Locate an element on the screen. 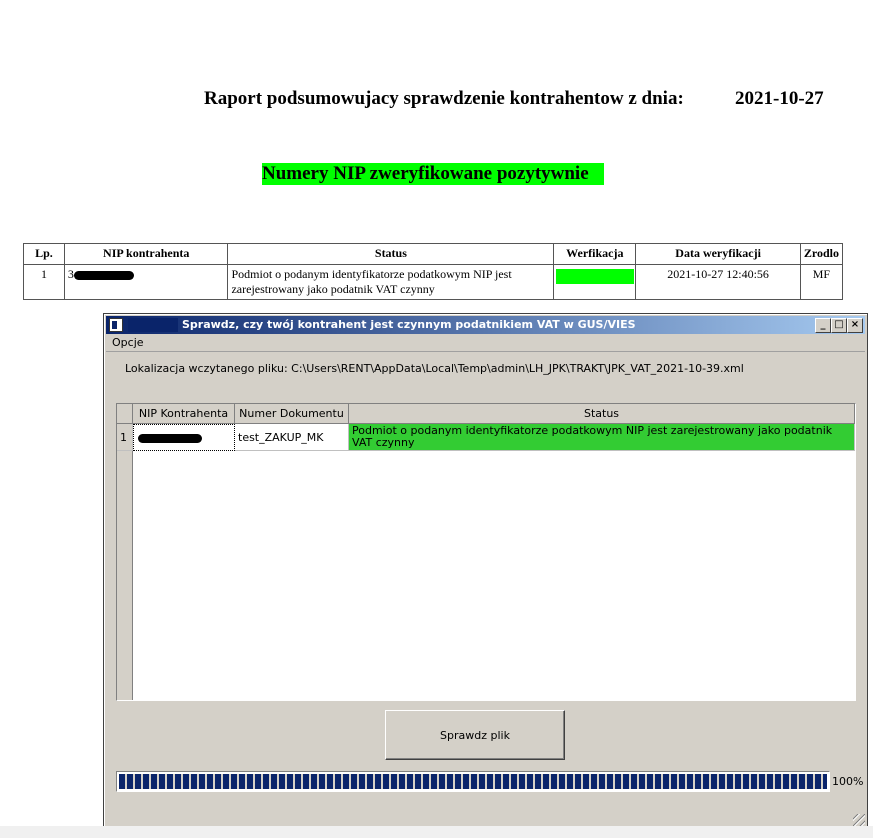 The height and width of the screenshot is (838, 873). grid-header: NIP Kontrahenta Numer Dokumentu Status is located at coordinates (486, 414).